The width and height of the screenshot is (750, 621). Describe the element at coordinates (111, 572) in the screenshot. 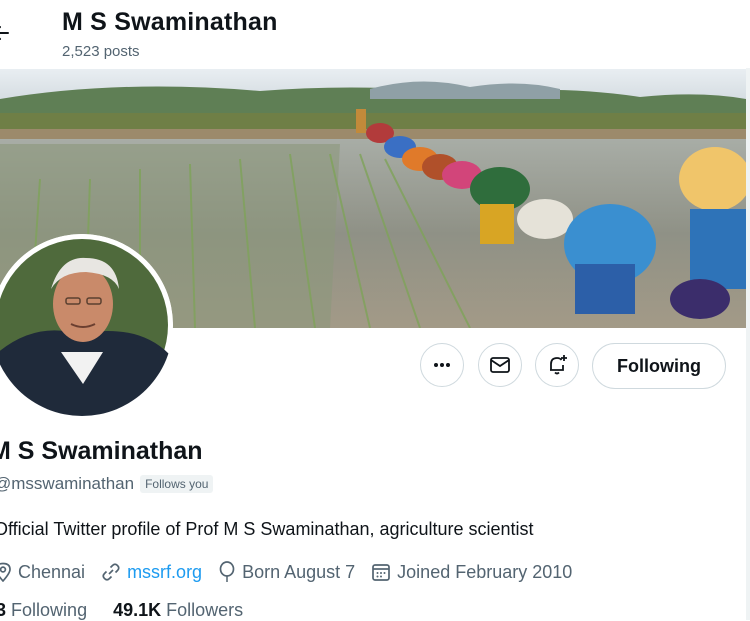

I see `link-icon` at that location.